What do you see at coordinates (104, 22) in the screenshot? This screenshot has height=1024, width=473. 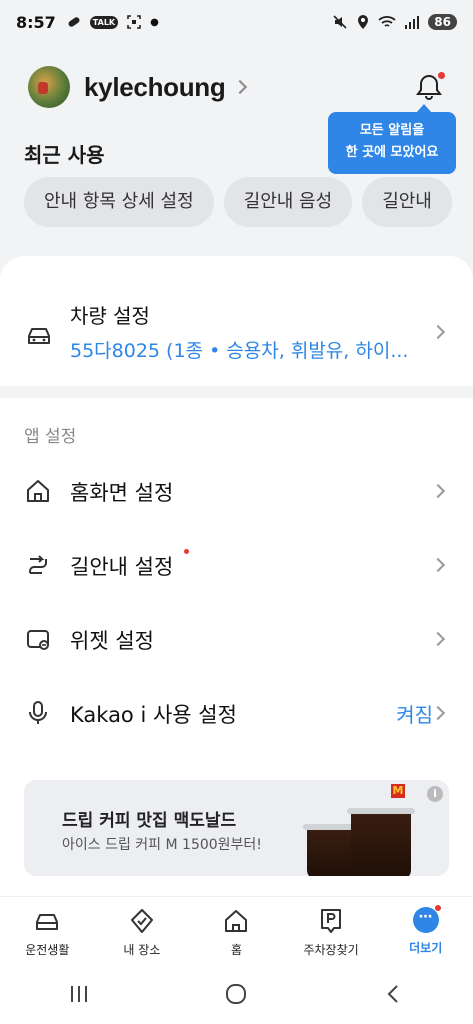 I see `talk-icon: TALK` at bounding box center [104, 22].